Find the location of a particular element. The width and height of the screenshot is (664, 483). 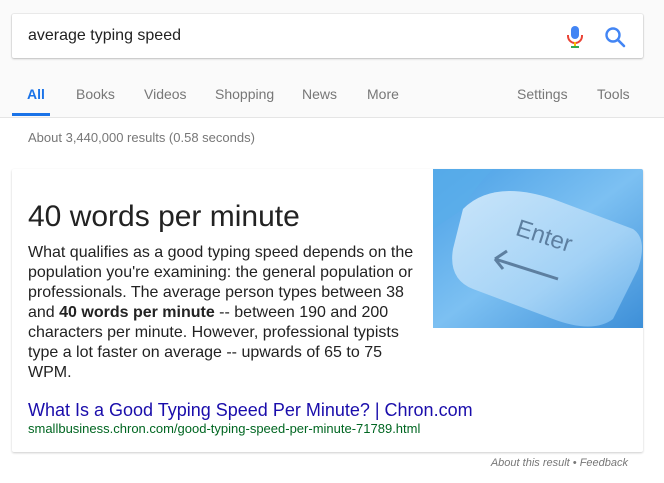

snippet-answer: 40 words per minute is located at coordinates (164, 216).